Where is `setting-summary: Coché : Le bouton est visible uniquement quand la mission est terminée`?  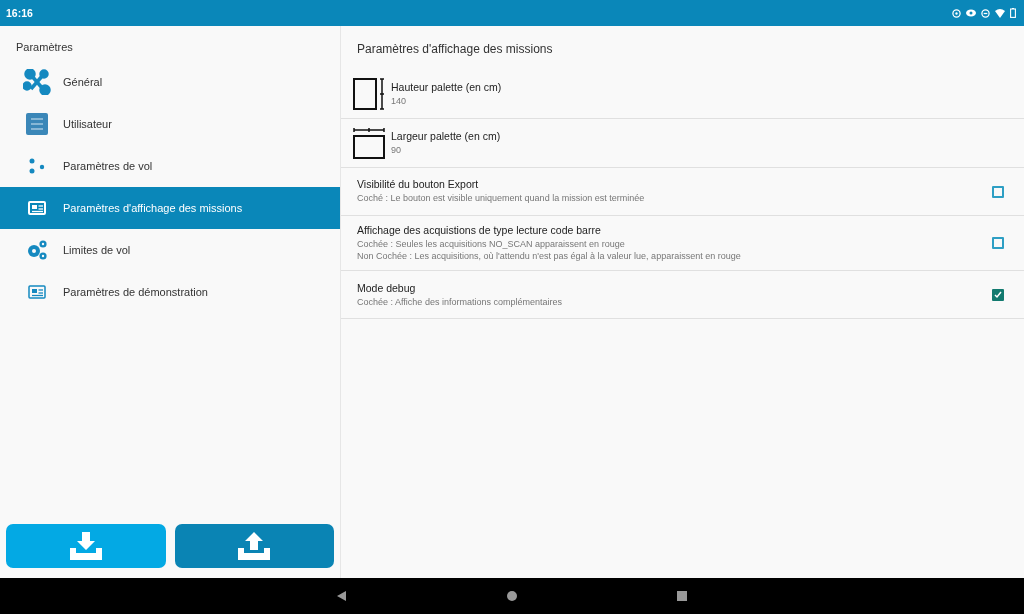
setting-summary: Coché : Le bouton est visible uniquement quand la mission est terminée is located at coordinates (501, 199).